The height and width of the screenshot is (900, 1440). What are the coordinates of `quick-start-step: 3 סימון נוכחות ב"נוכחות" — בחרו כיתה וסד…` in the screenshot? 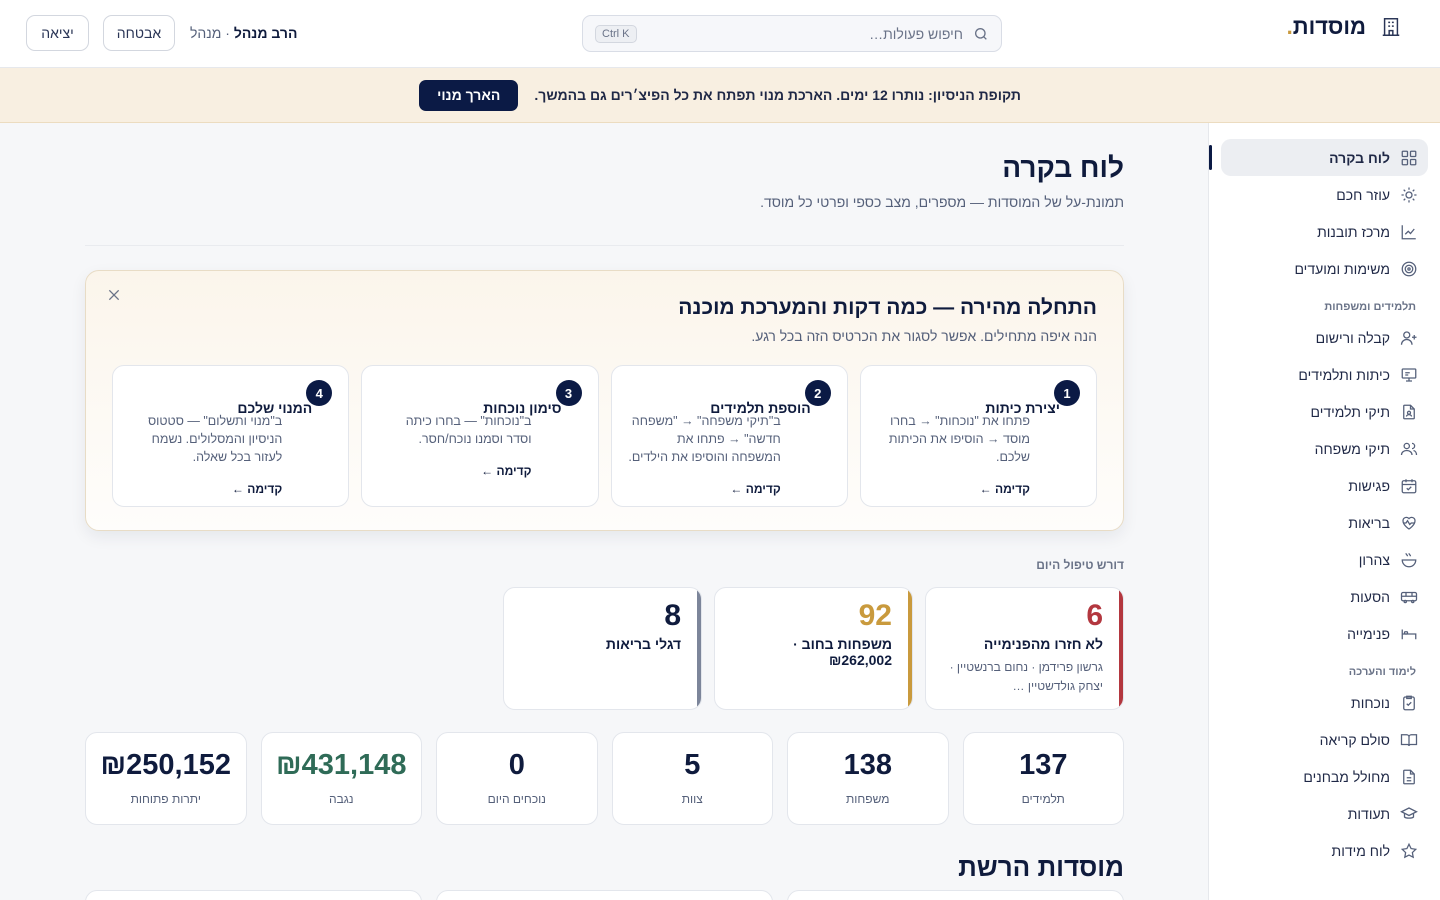 It's located at (480, 436).